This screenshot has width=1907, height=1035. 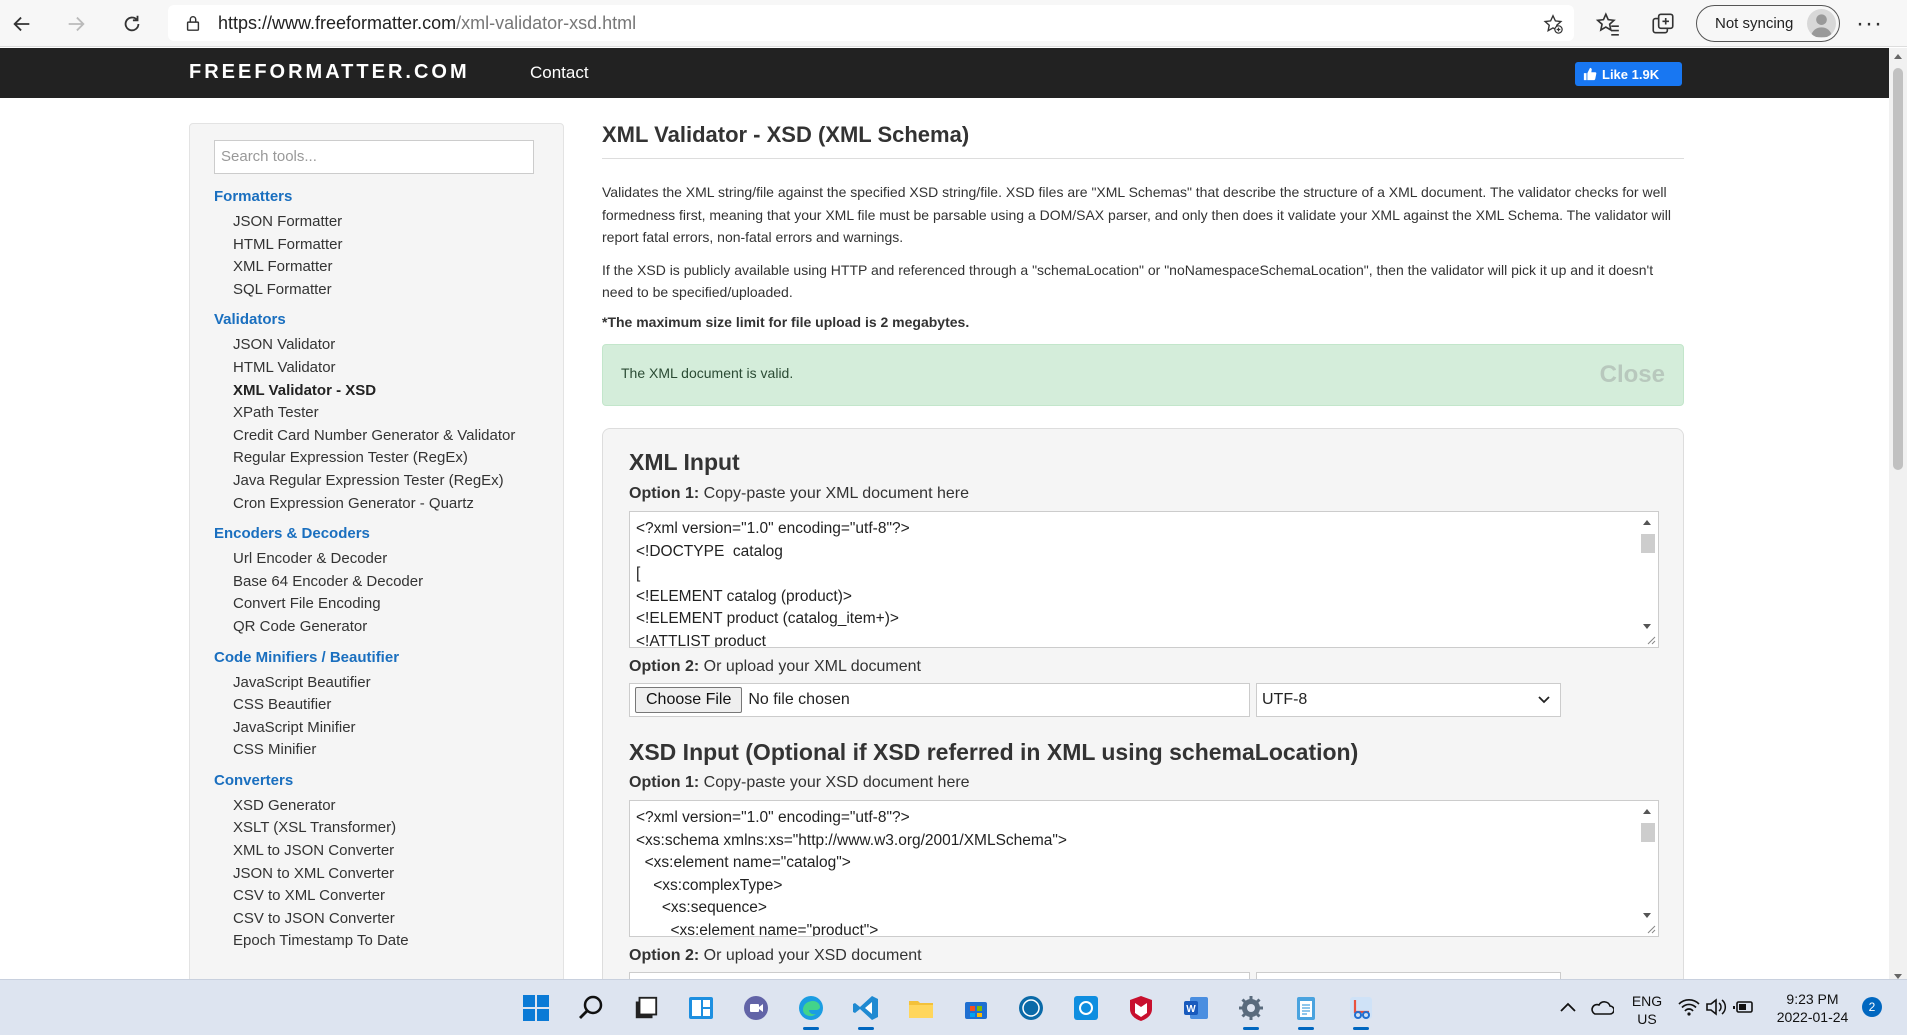 I want to click on edge-icon, so click(x=811, y=1011).